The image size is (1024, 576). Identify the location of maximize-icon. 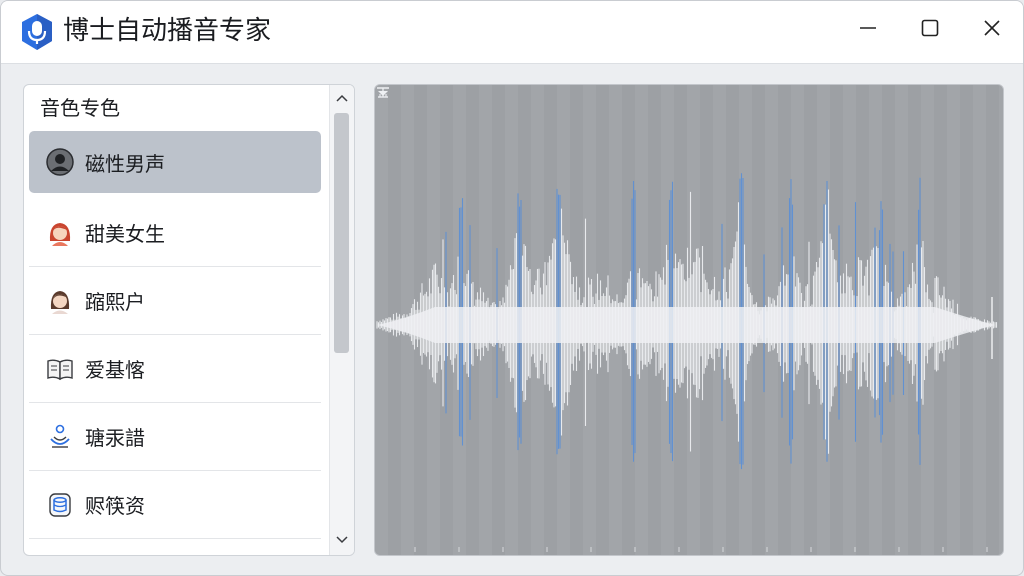
(930, 28).